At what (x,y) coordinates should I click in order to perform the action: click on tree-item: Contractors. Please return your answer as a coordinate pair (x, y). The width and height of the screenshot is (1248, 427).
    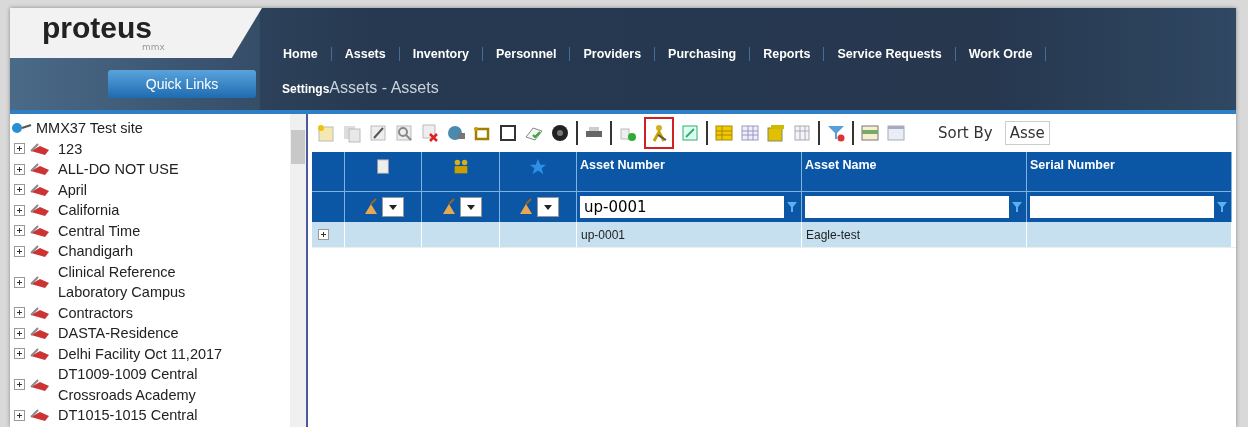
    Looking at the image, I should click on (150, 312).